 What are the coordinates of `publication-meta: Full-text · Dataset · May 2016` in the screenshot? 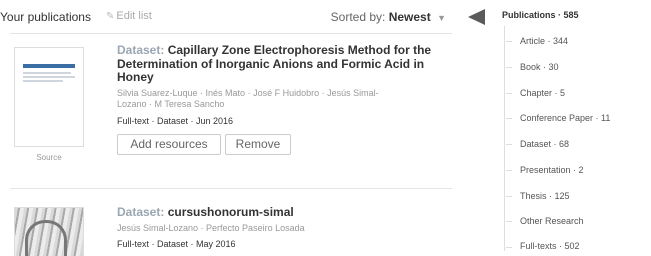 It's located at (176, 244).